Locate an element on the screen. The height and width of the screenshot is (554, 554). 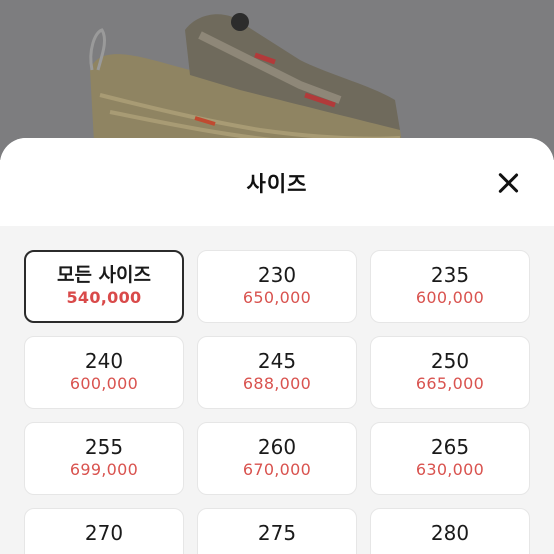
size-option: 280 is located at coordinates (450, 531).